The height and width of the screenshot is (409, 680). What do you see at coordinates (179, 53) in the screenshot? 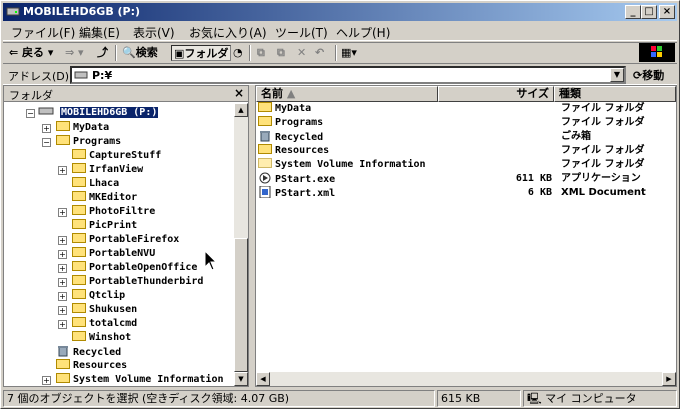
I see `folders-icon: ▣` at bounding box center [179, 53].